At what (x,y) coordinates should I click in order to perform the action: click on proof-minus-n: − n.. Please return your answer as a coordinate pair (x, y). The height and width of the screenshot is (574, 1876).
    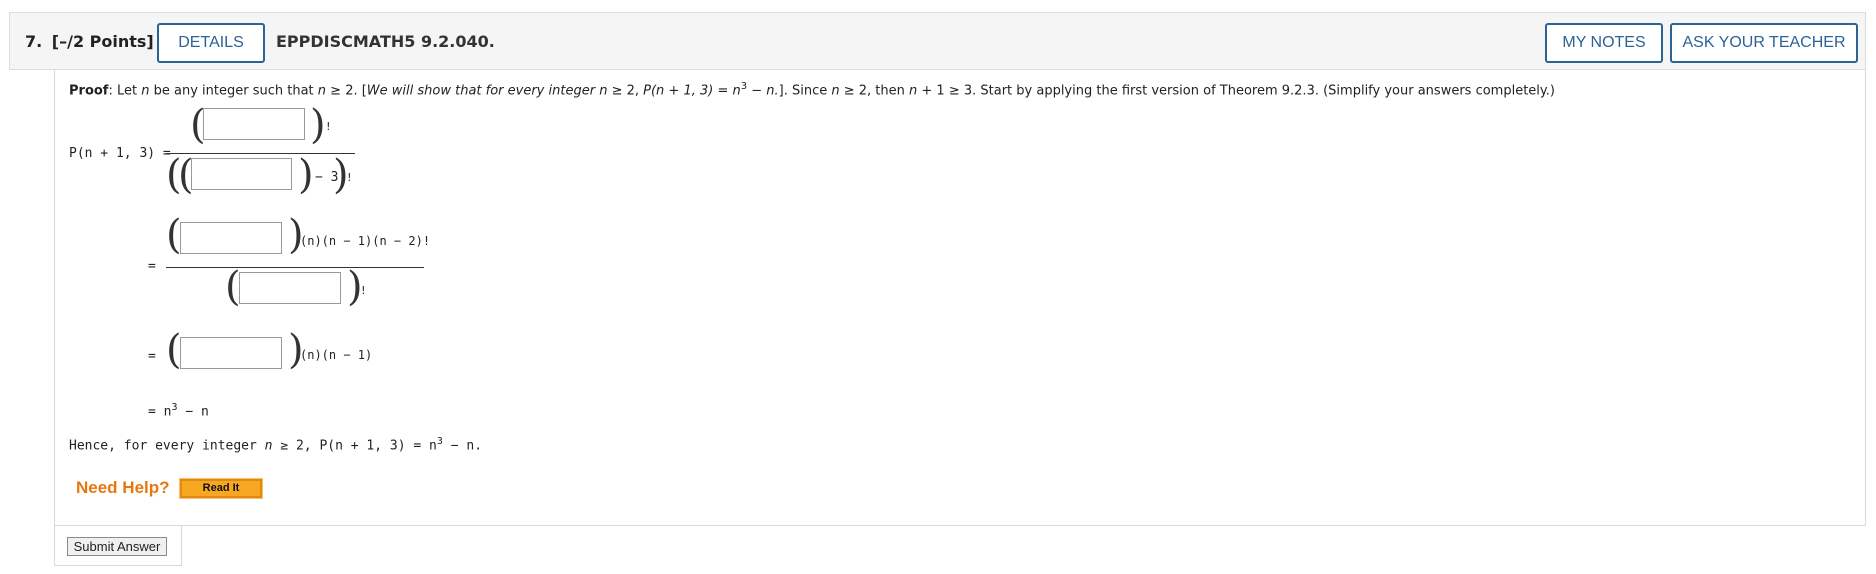
    Looking at the image, I should click on (763, 91).